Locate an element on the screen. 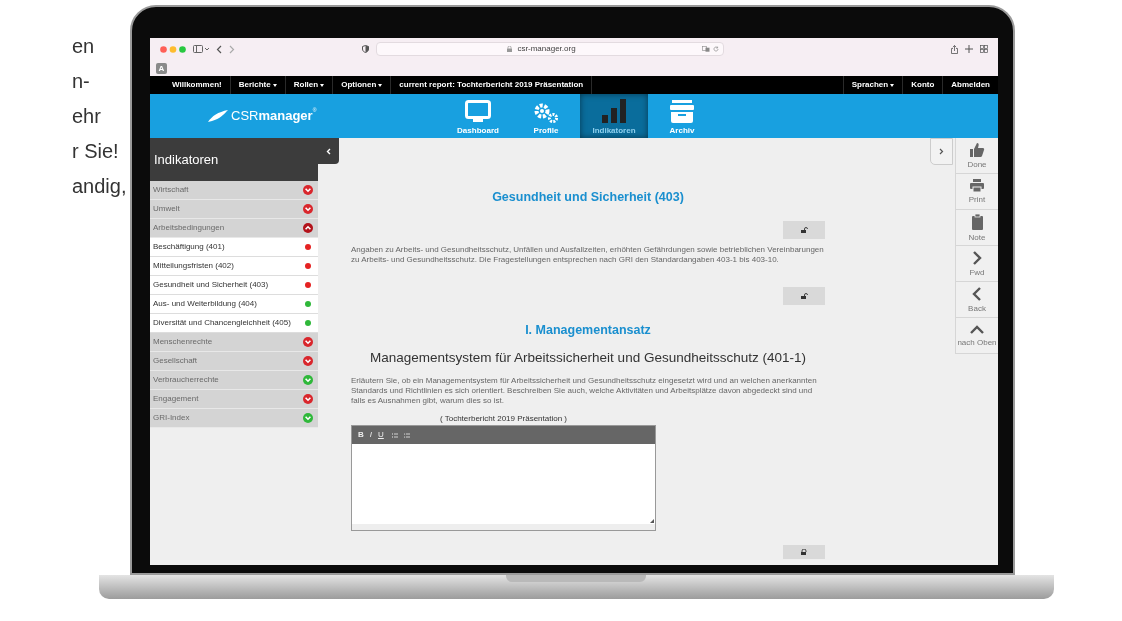 The width and height of the screenshot is (1122, 621). bar-chart-icon is located at coordinates (614, 111).